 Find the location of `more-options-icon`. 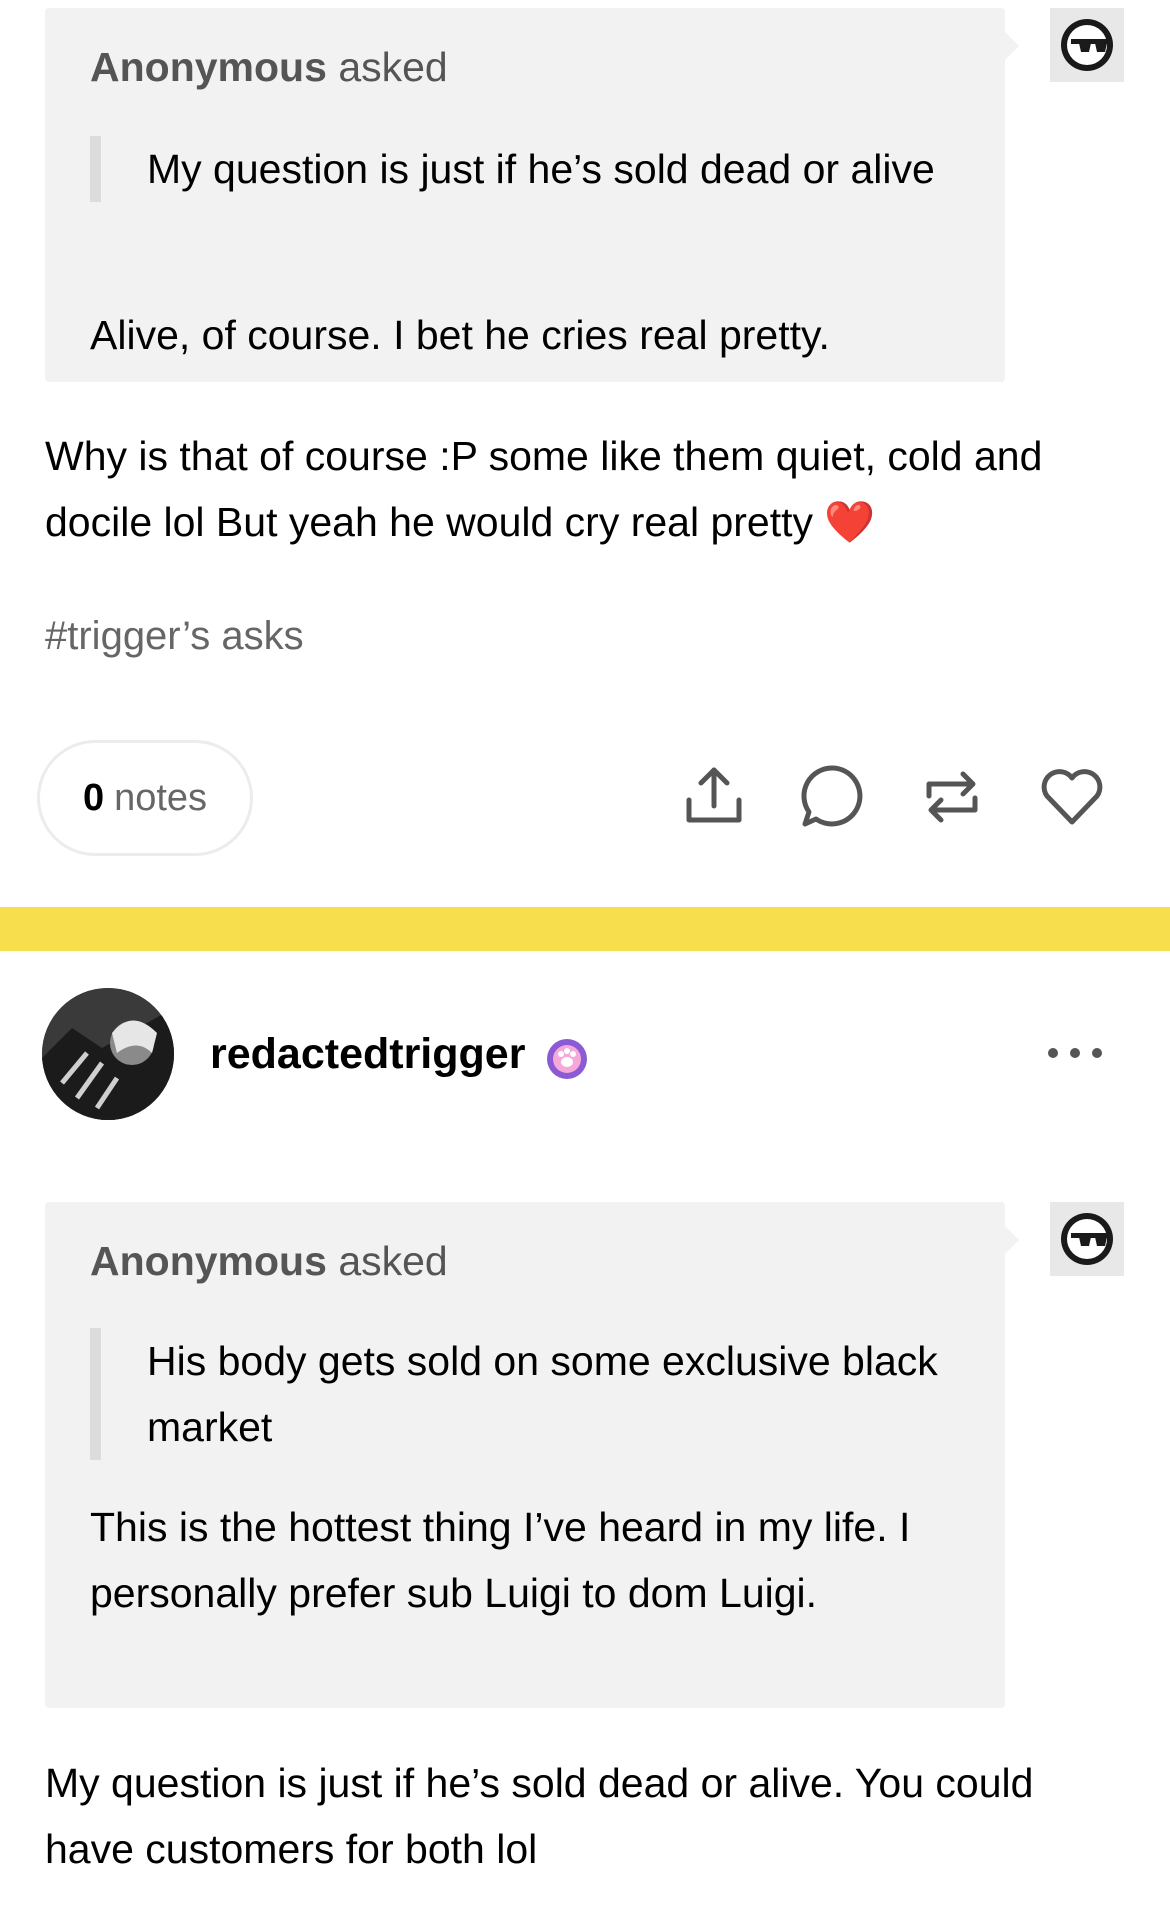

more-options-icon is located at coordinates (1075, 1053).